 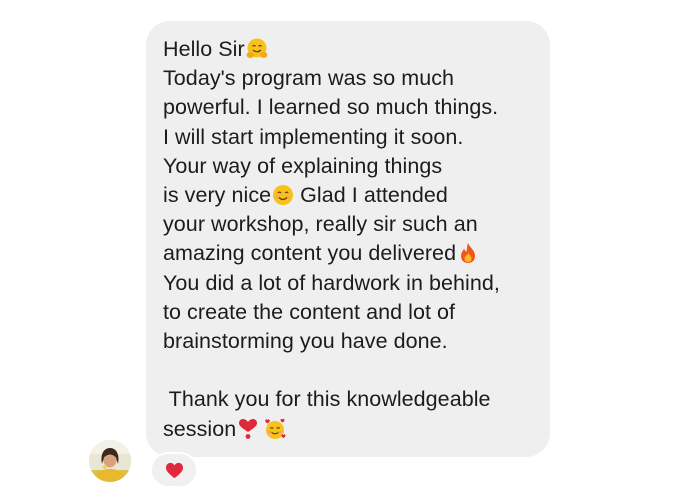 I want to click on message-line: Today's program was so much, so click(x=309, y=78).